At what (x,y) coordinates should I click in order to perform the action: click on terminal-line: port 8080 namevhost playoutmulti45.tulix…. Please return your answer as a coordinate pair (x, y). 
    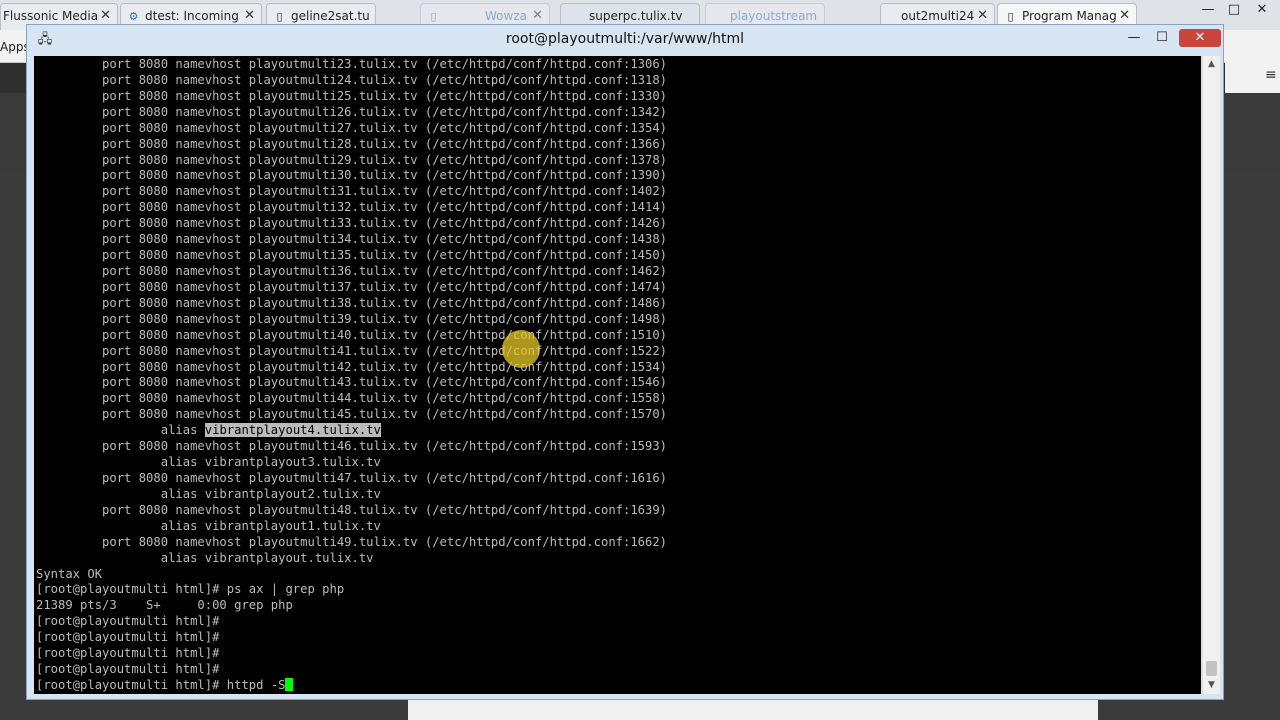
    Looking at the image, I should click on (352, 414).